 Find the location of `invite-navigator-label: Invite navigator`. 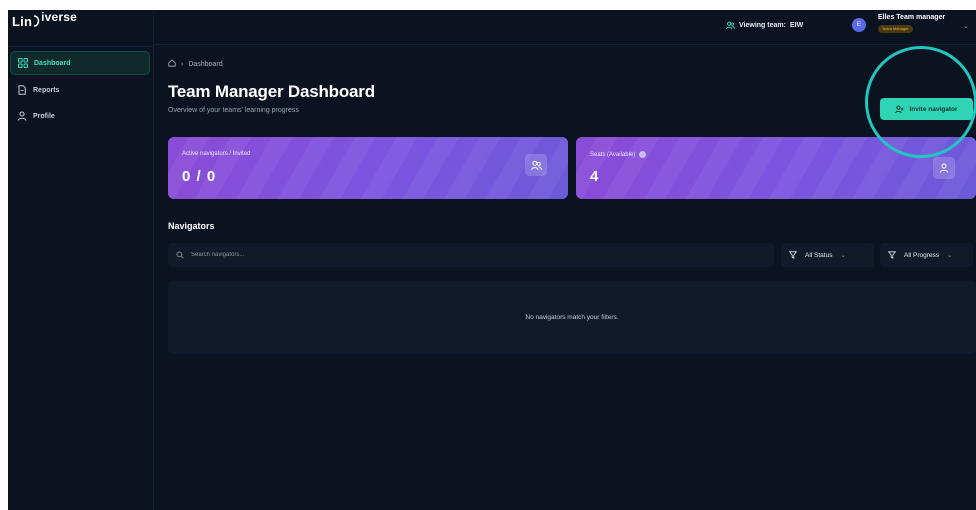

invite-navigator-label: Invite navigator is located at coordinates (933, 109).